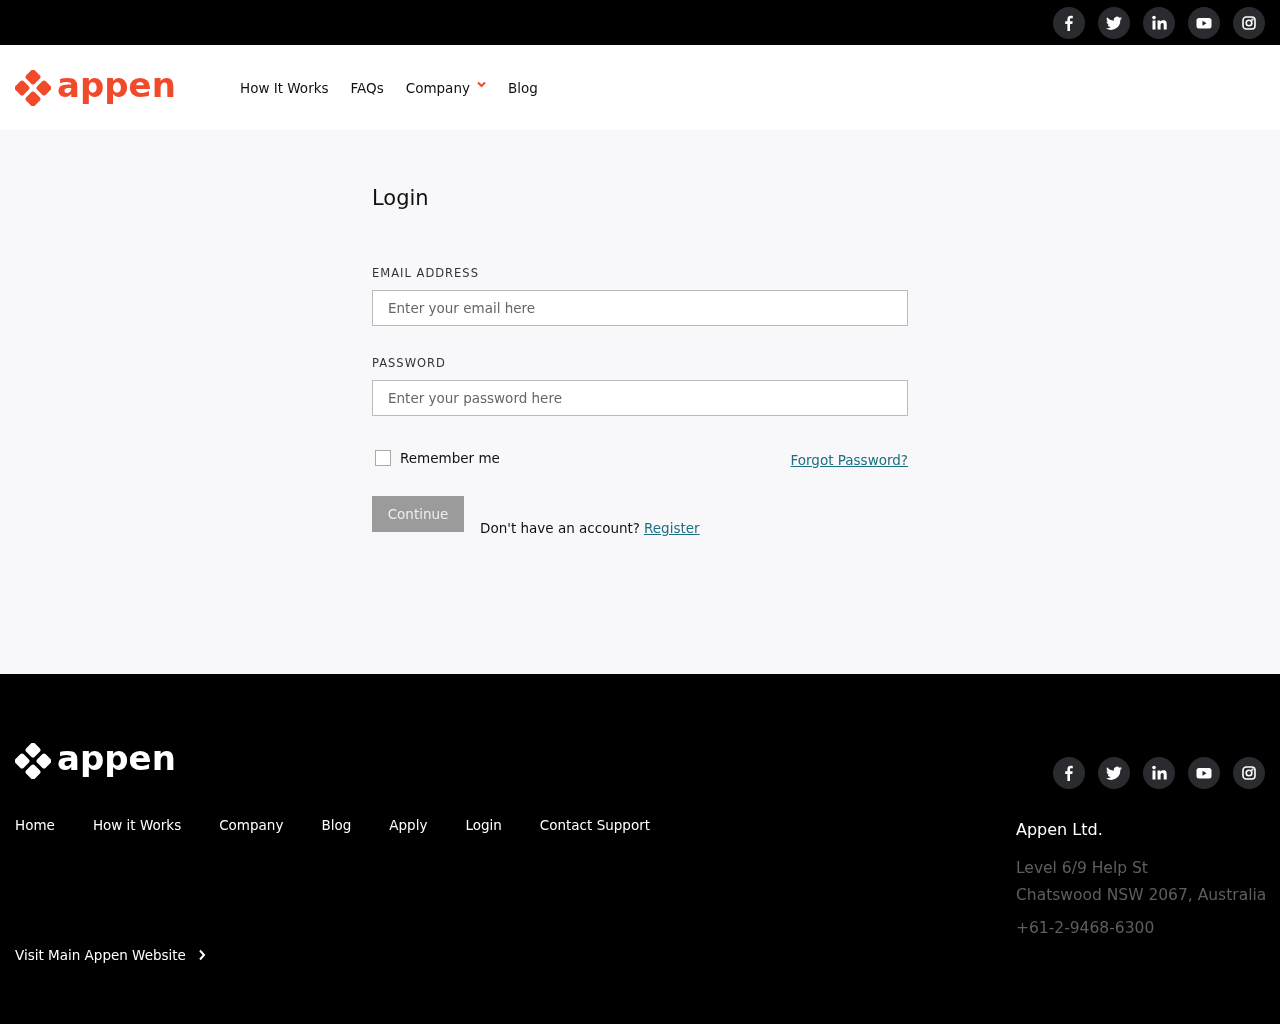  Describe the element at coordinates (445, 87) in the screenshot. I see `nav-link: Company` at that location.